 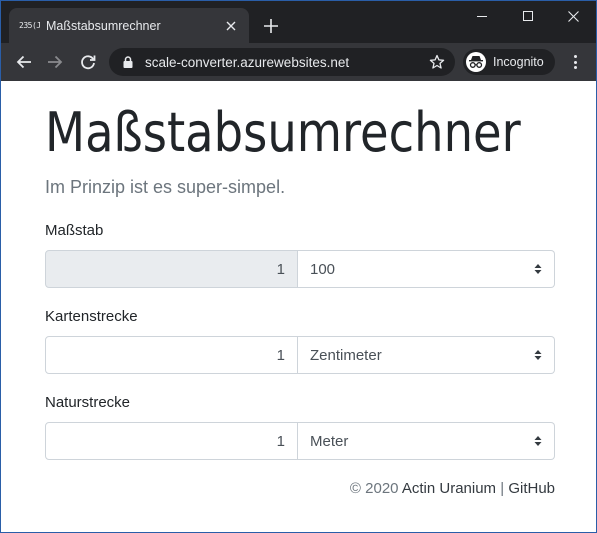 I want to click on browser-tab: 235(J Maßstabsumrechner, so click(x=129, y=25).